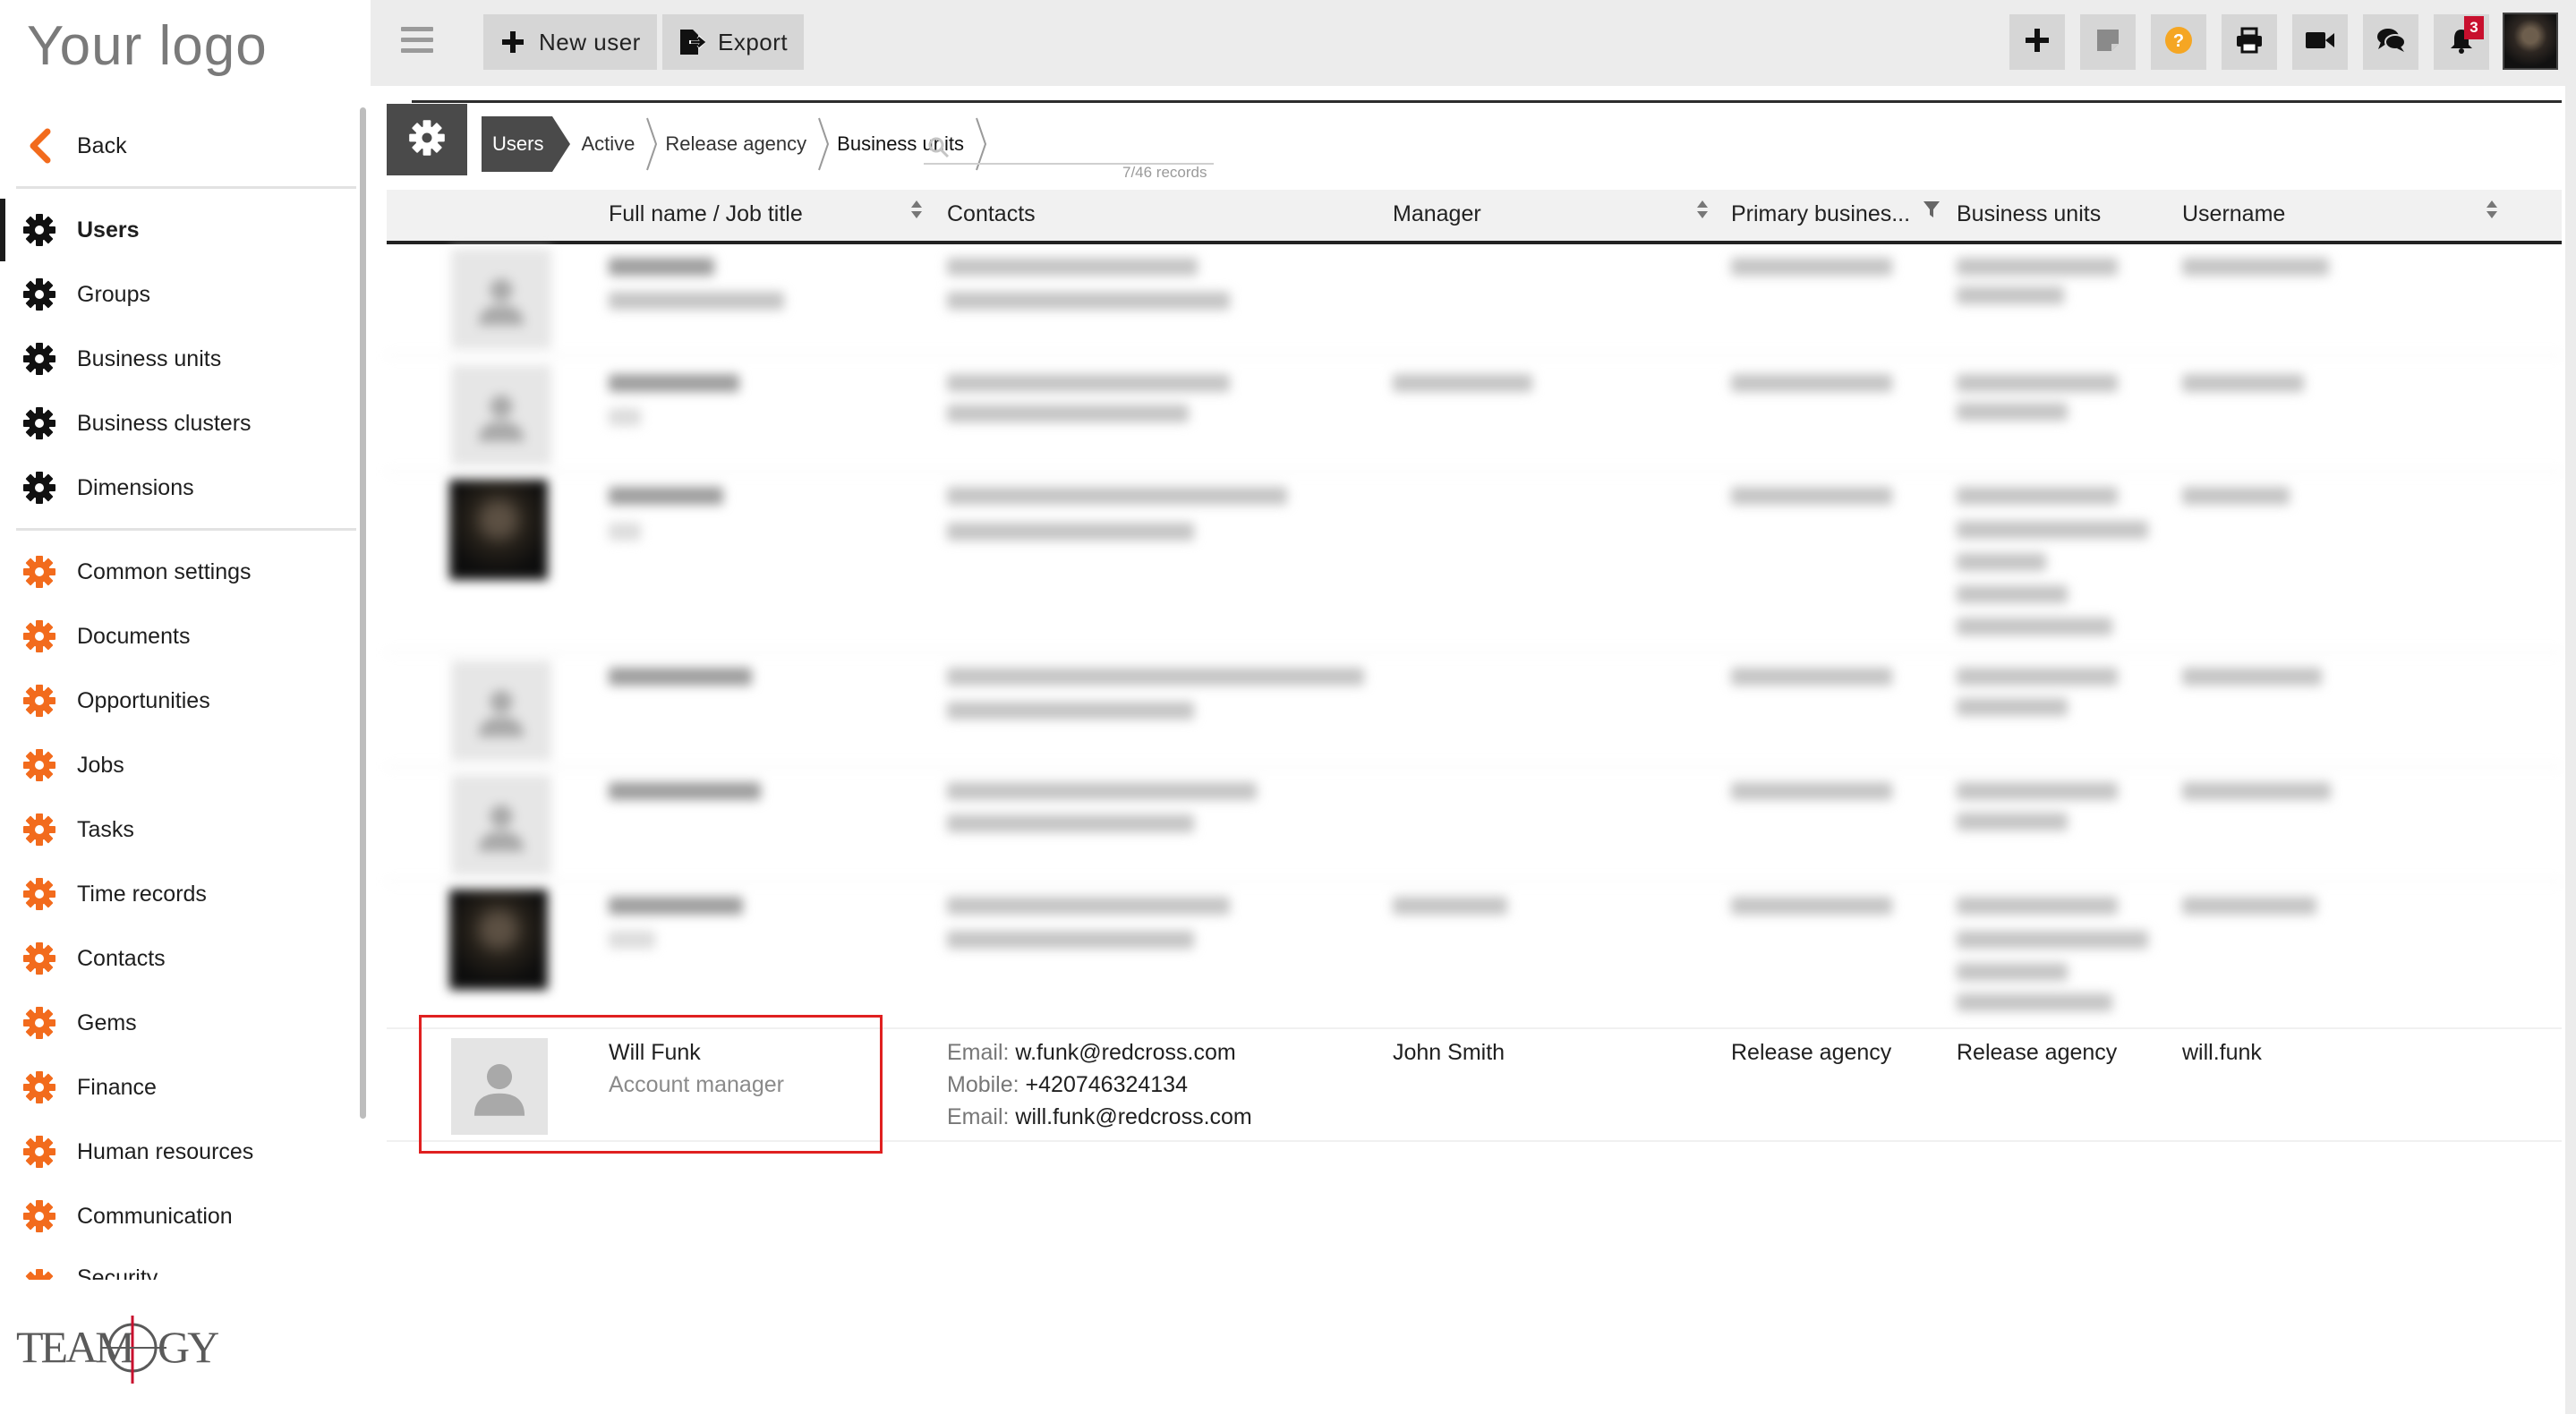 This screenshot has height=1414, width=2576. Describe the element at coordinates (179, 572) in the screenshot. I see `sidebar-item-common-settings: Common settings` at that location.